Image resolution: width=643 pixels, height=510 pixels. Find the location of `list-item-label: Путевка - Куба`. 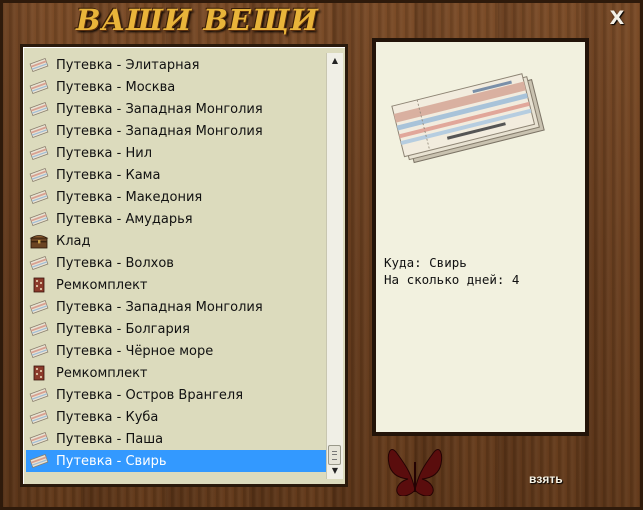

list-item-label: Путевка - Куба is located at coordinates (107, 417).